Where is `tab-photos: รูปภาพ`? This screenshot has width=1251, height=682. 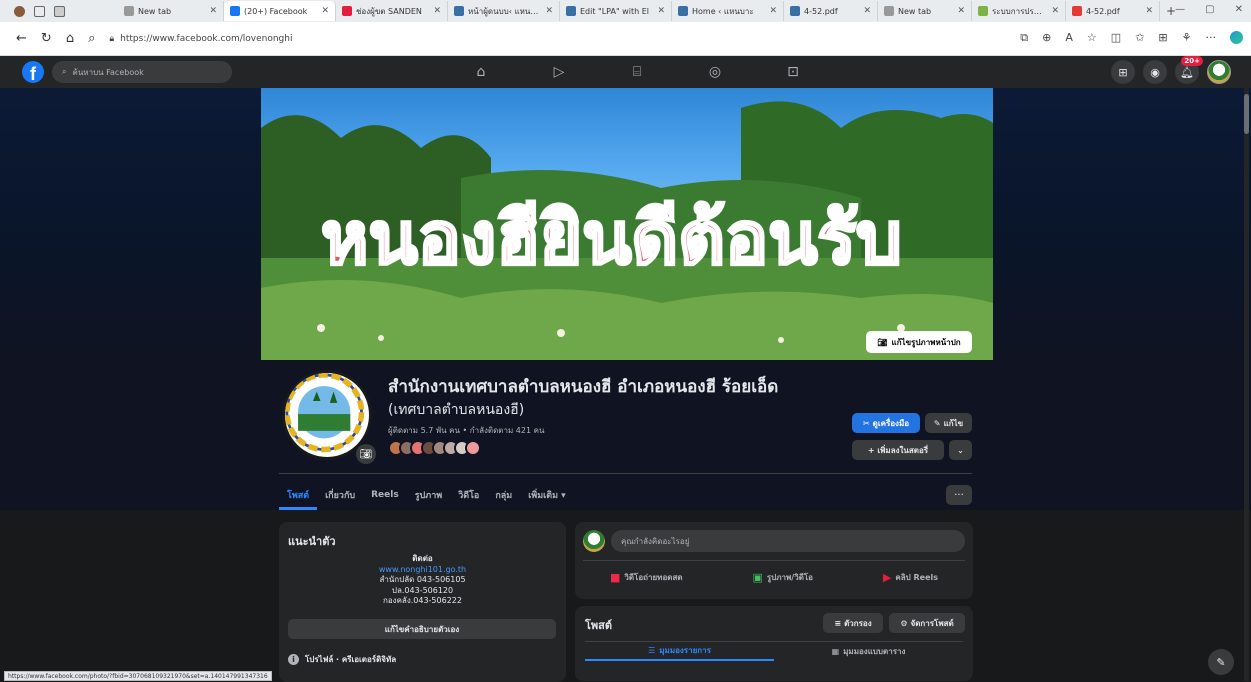 tab-photos: รูปภาพ is located at coordinates (428, 495).